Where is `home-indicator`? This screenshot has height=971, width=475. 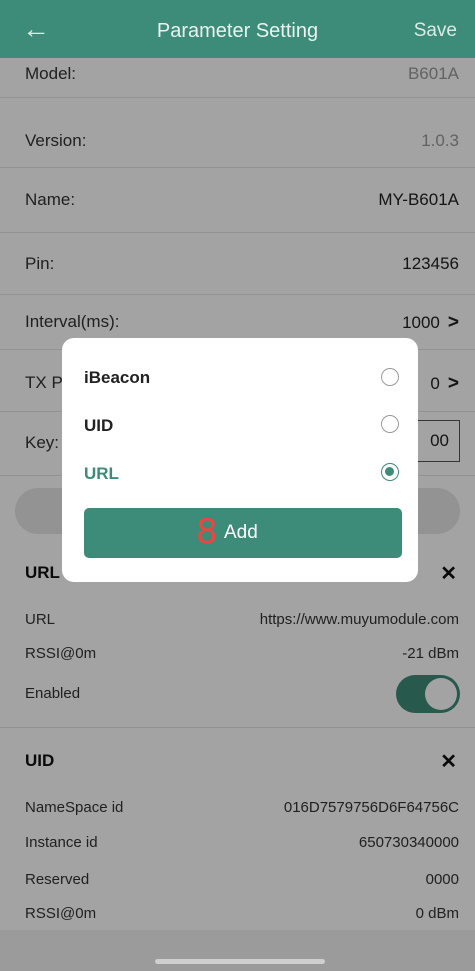 home-indicator is located at coordinates (240, 961).